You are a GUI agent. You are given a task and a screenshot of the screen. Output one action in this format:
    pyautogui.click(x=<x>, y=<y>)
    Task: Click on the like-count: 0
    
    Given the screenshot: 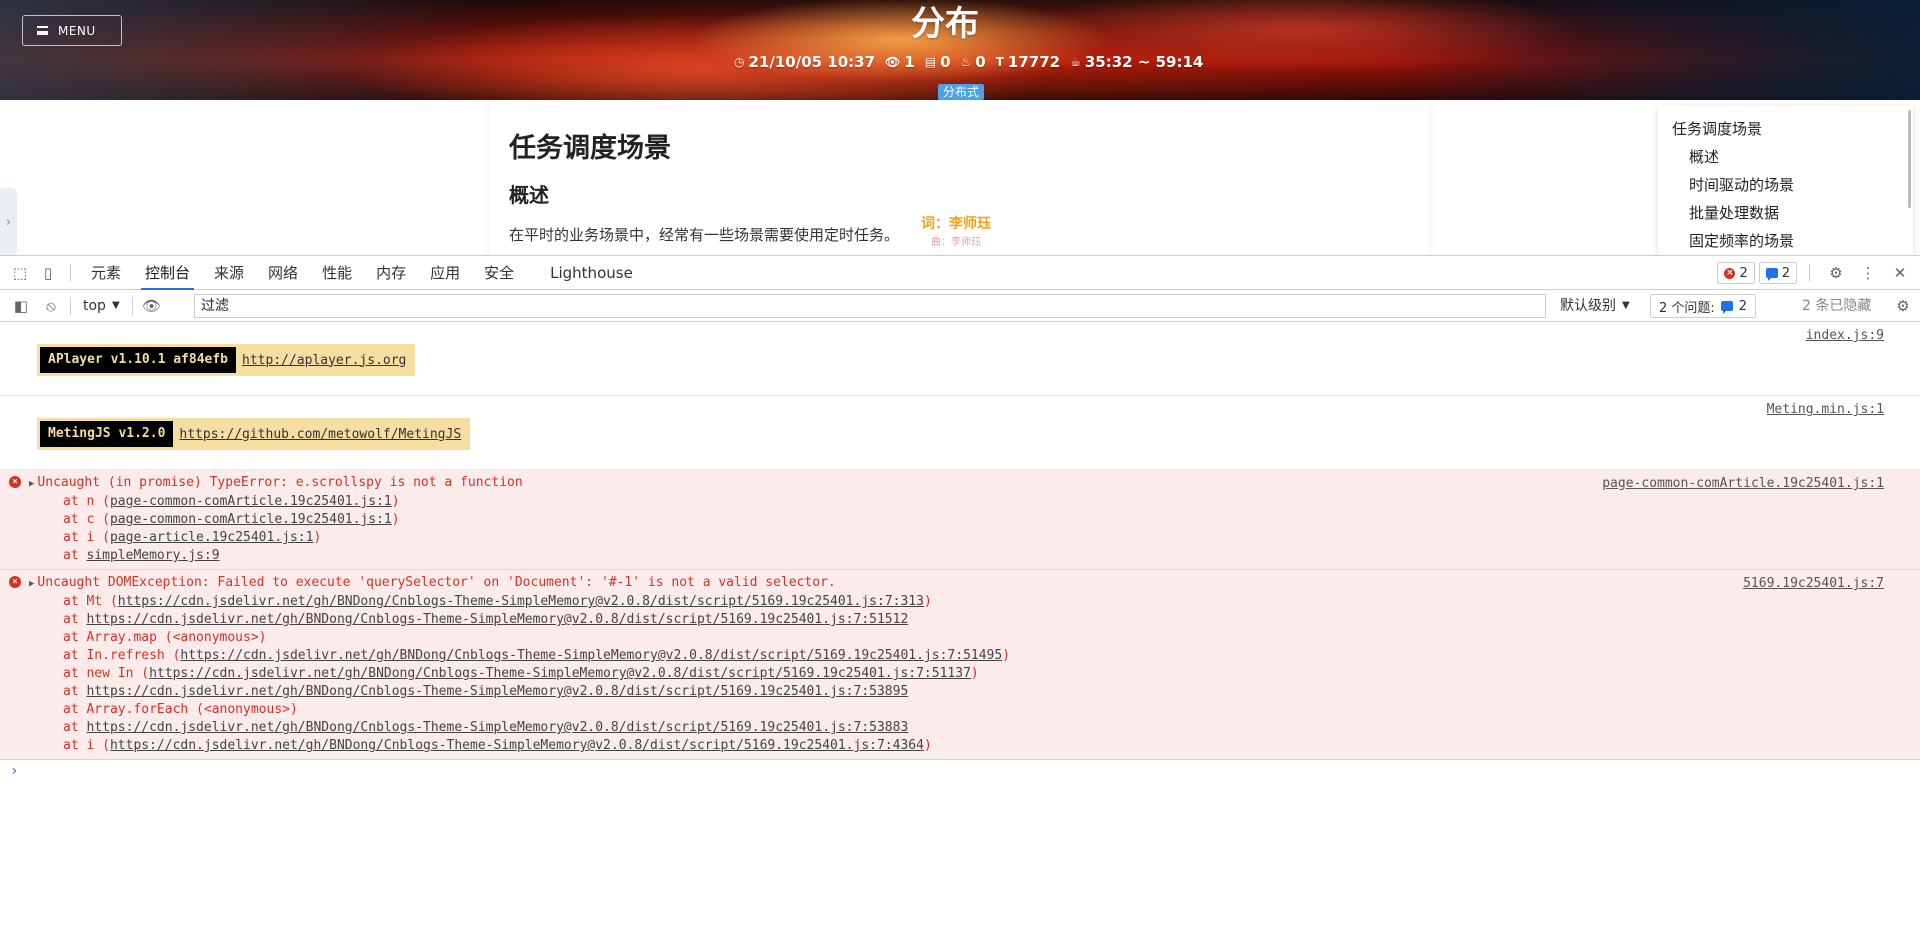 What is the action you would take?
    pyautogui.click(x=980, y=62)
    